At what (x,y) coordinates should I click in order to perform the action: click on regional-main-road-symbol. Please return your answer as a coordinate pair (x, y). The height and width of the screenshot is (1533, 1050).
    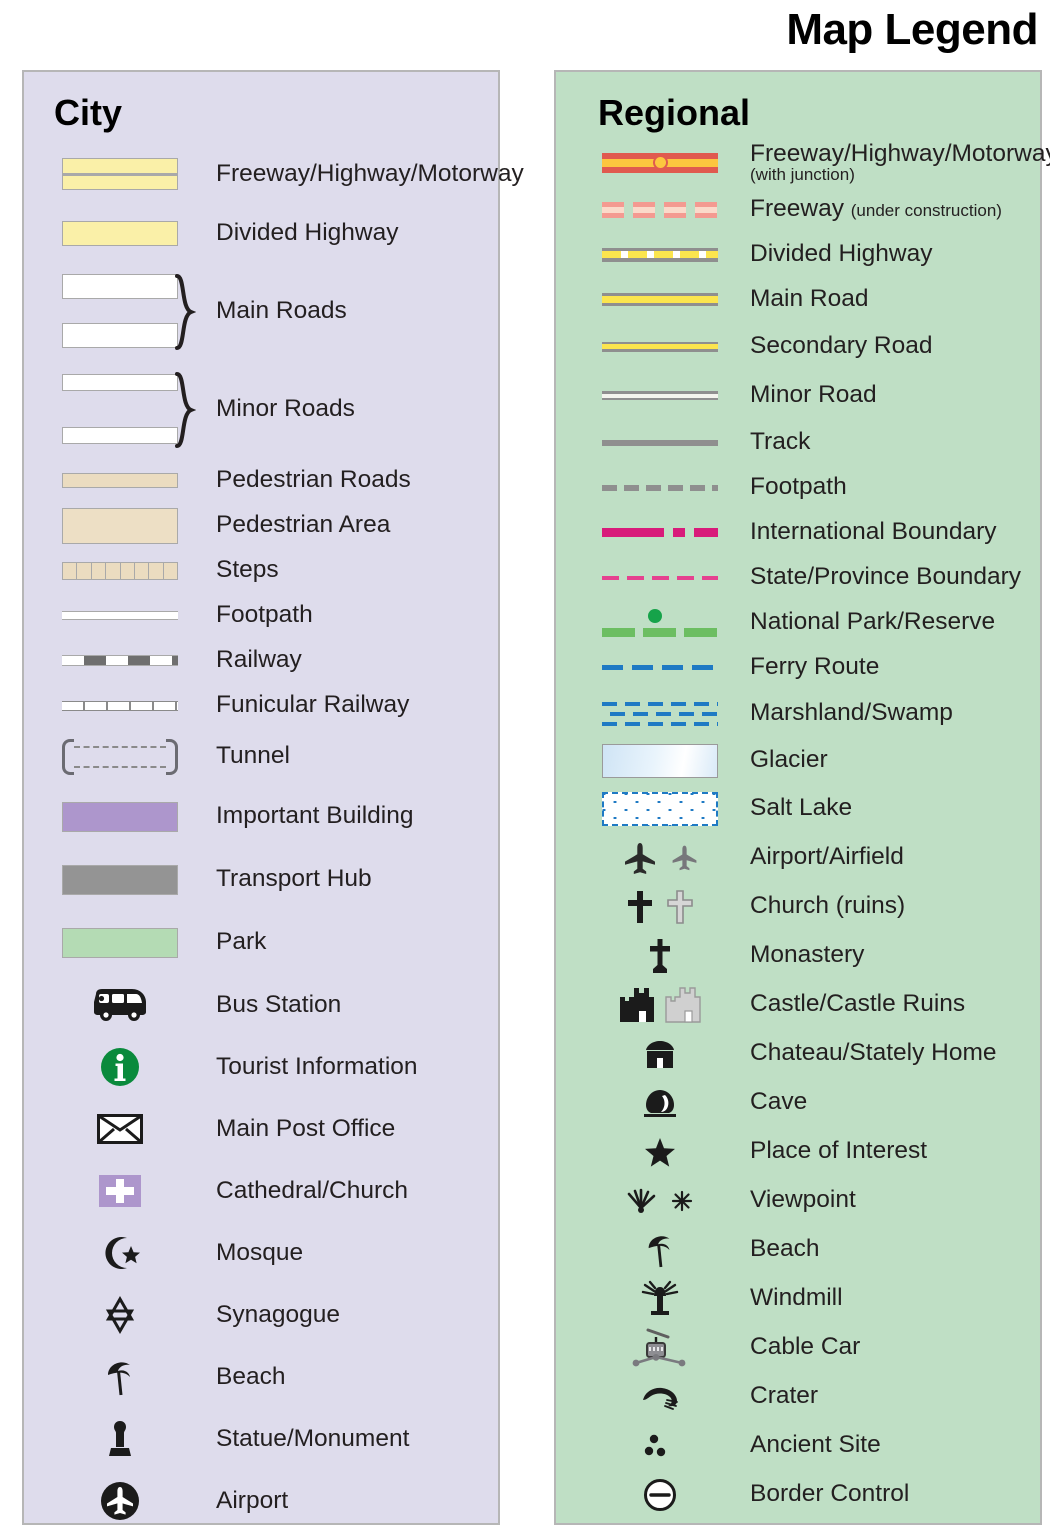
    Looking at the image, I should click on (660, 299).